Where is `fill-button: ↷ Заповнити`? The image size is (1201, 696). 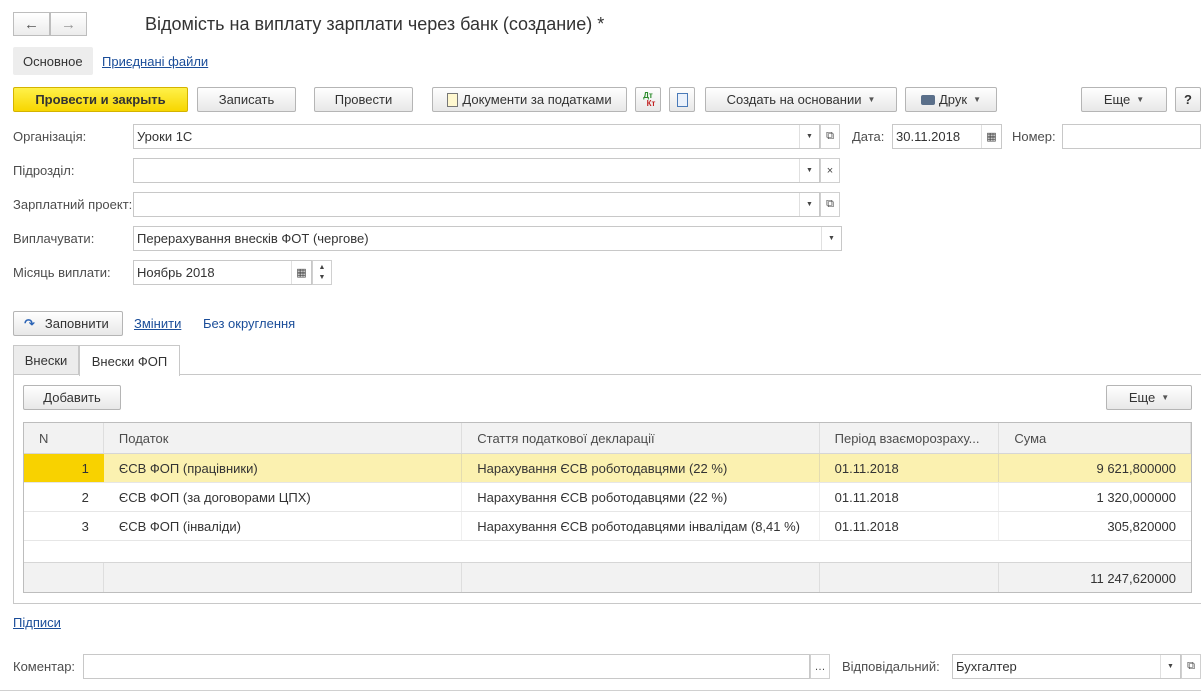 fill-button: ↷ Заповнити is located at coordinates (68, 323).